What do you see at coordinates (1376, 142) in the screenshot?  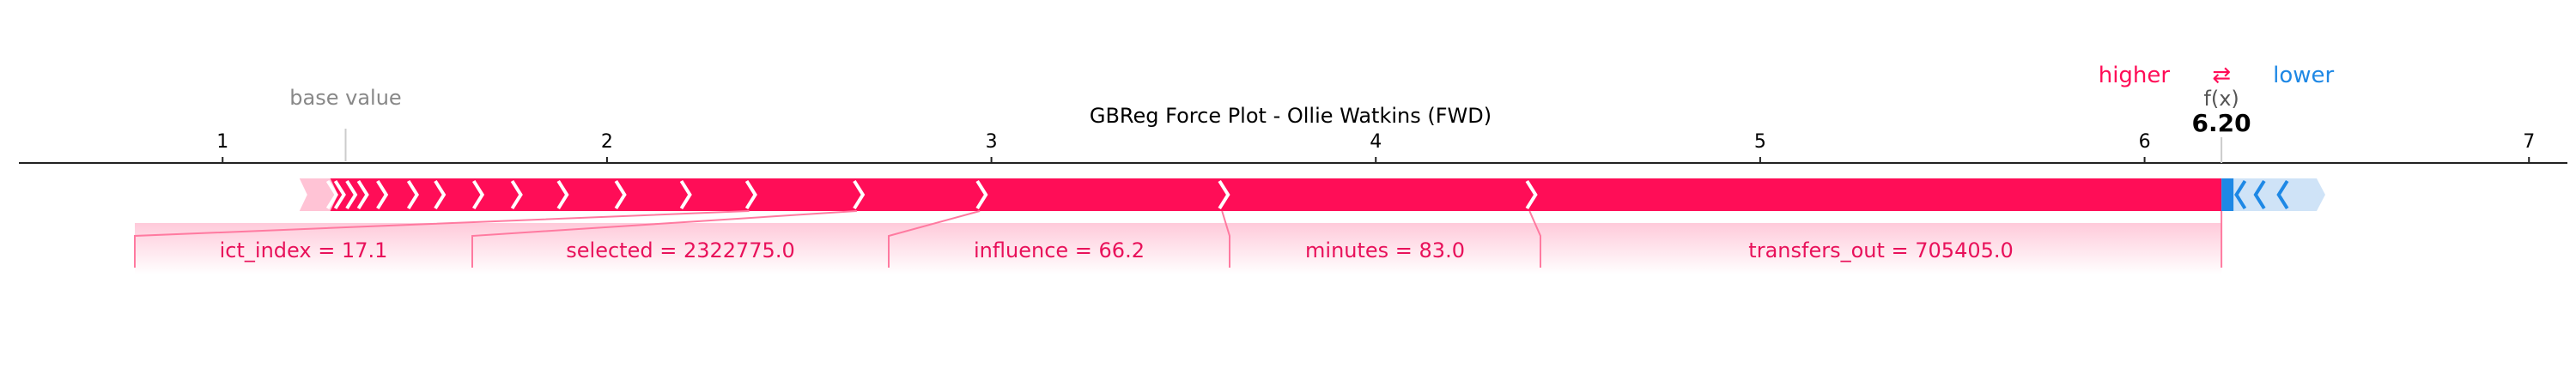 I see `tick-label: 4` at bounding box center [1376, 142].